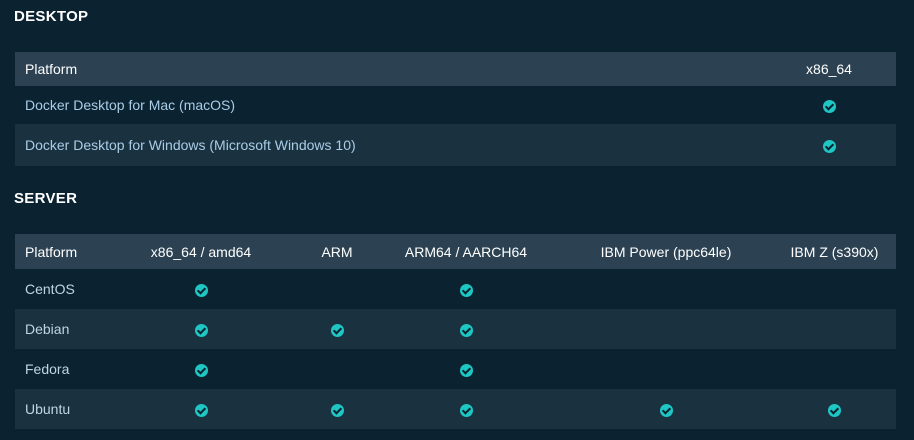 This screenshot has width=914, height=440. Describe the element at coordinates (201, 251) in the screenshot. I see `column-header-x86-64-amd64: x86_64 / amd64` at that location.